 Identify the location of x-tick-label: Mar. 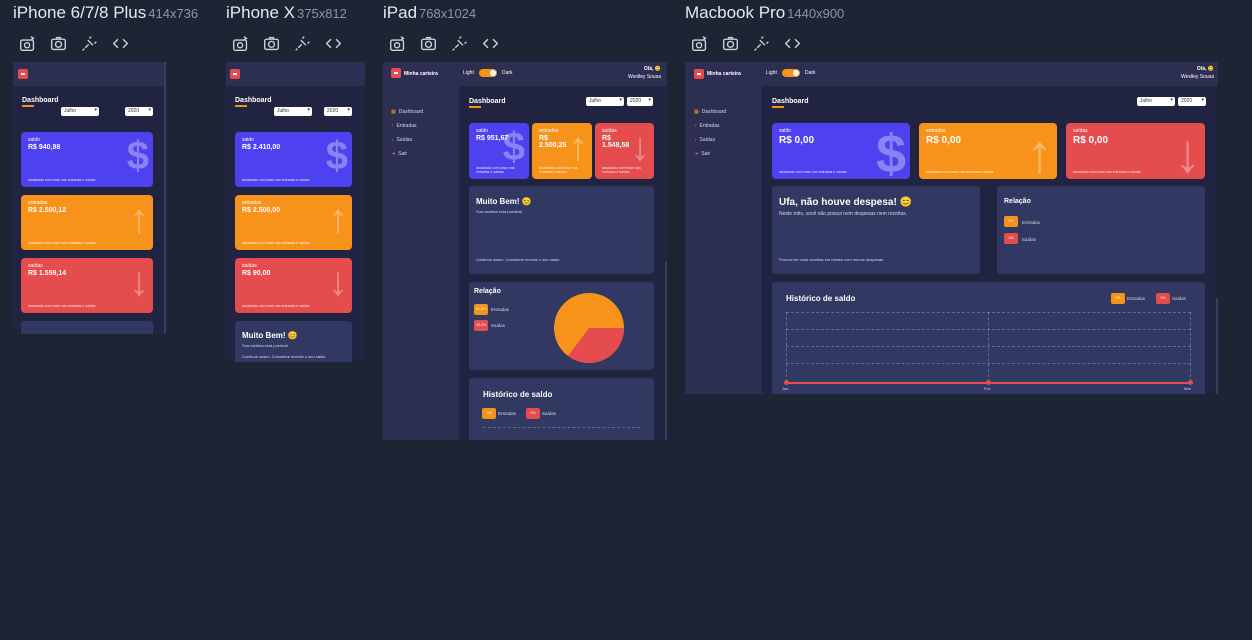
(1187, 388).